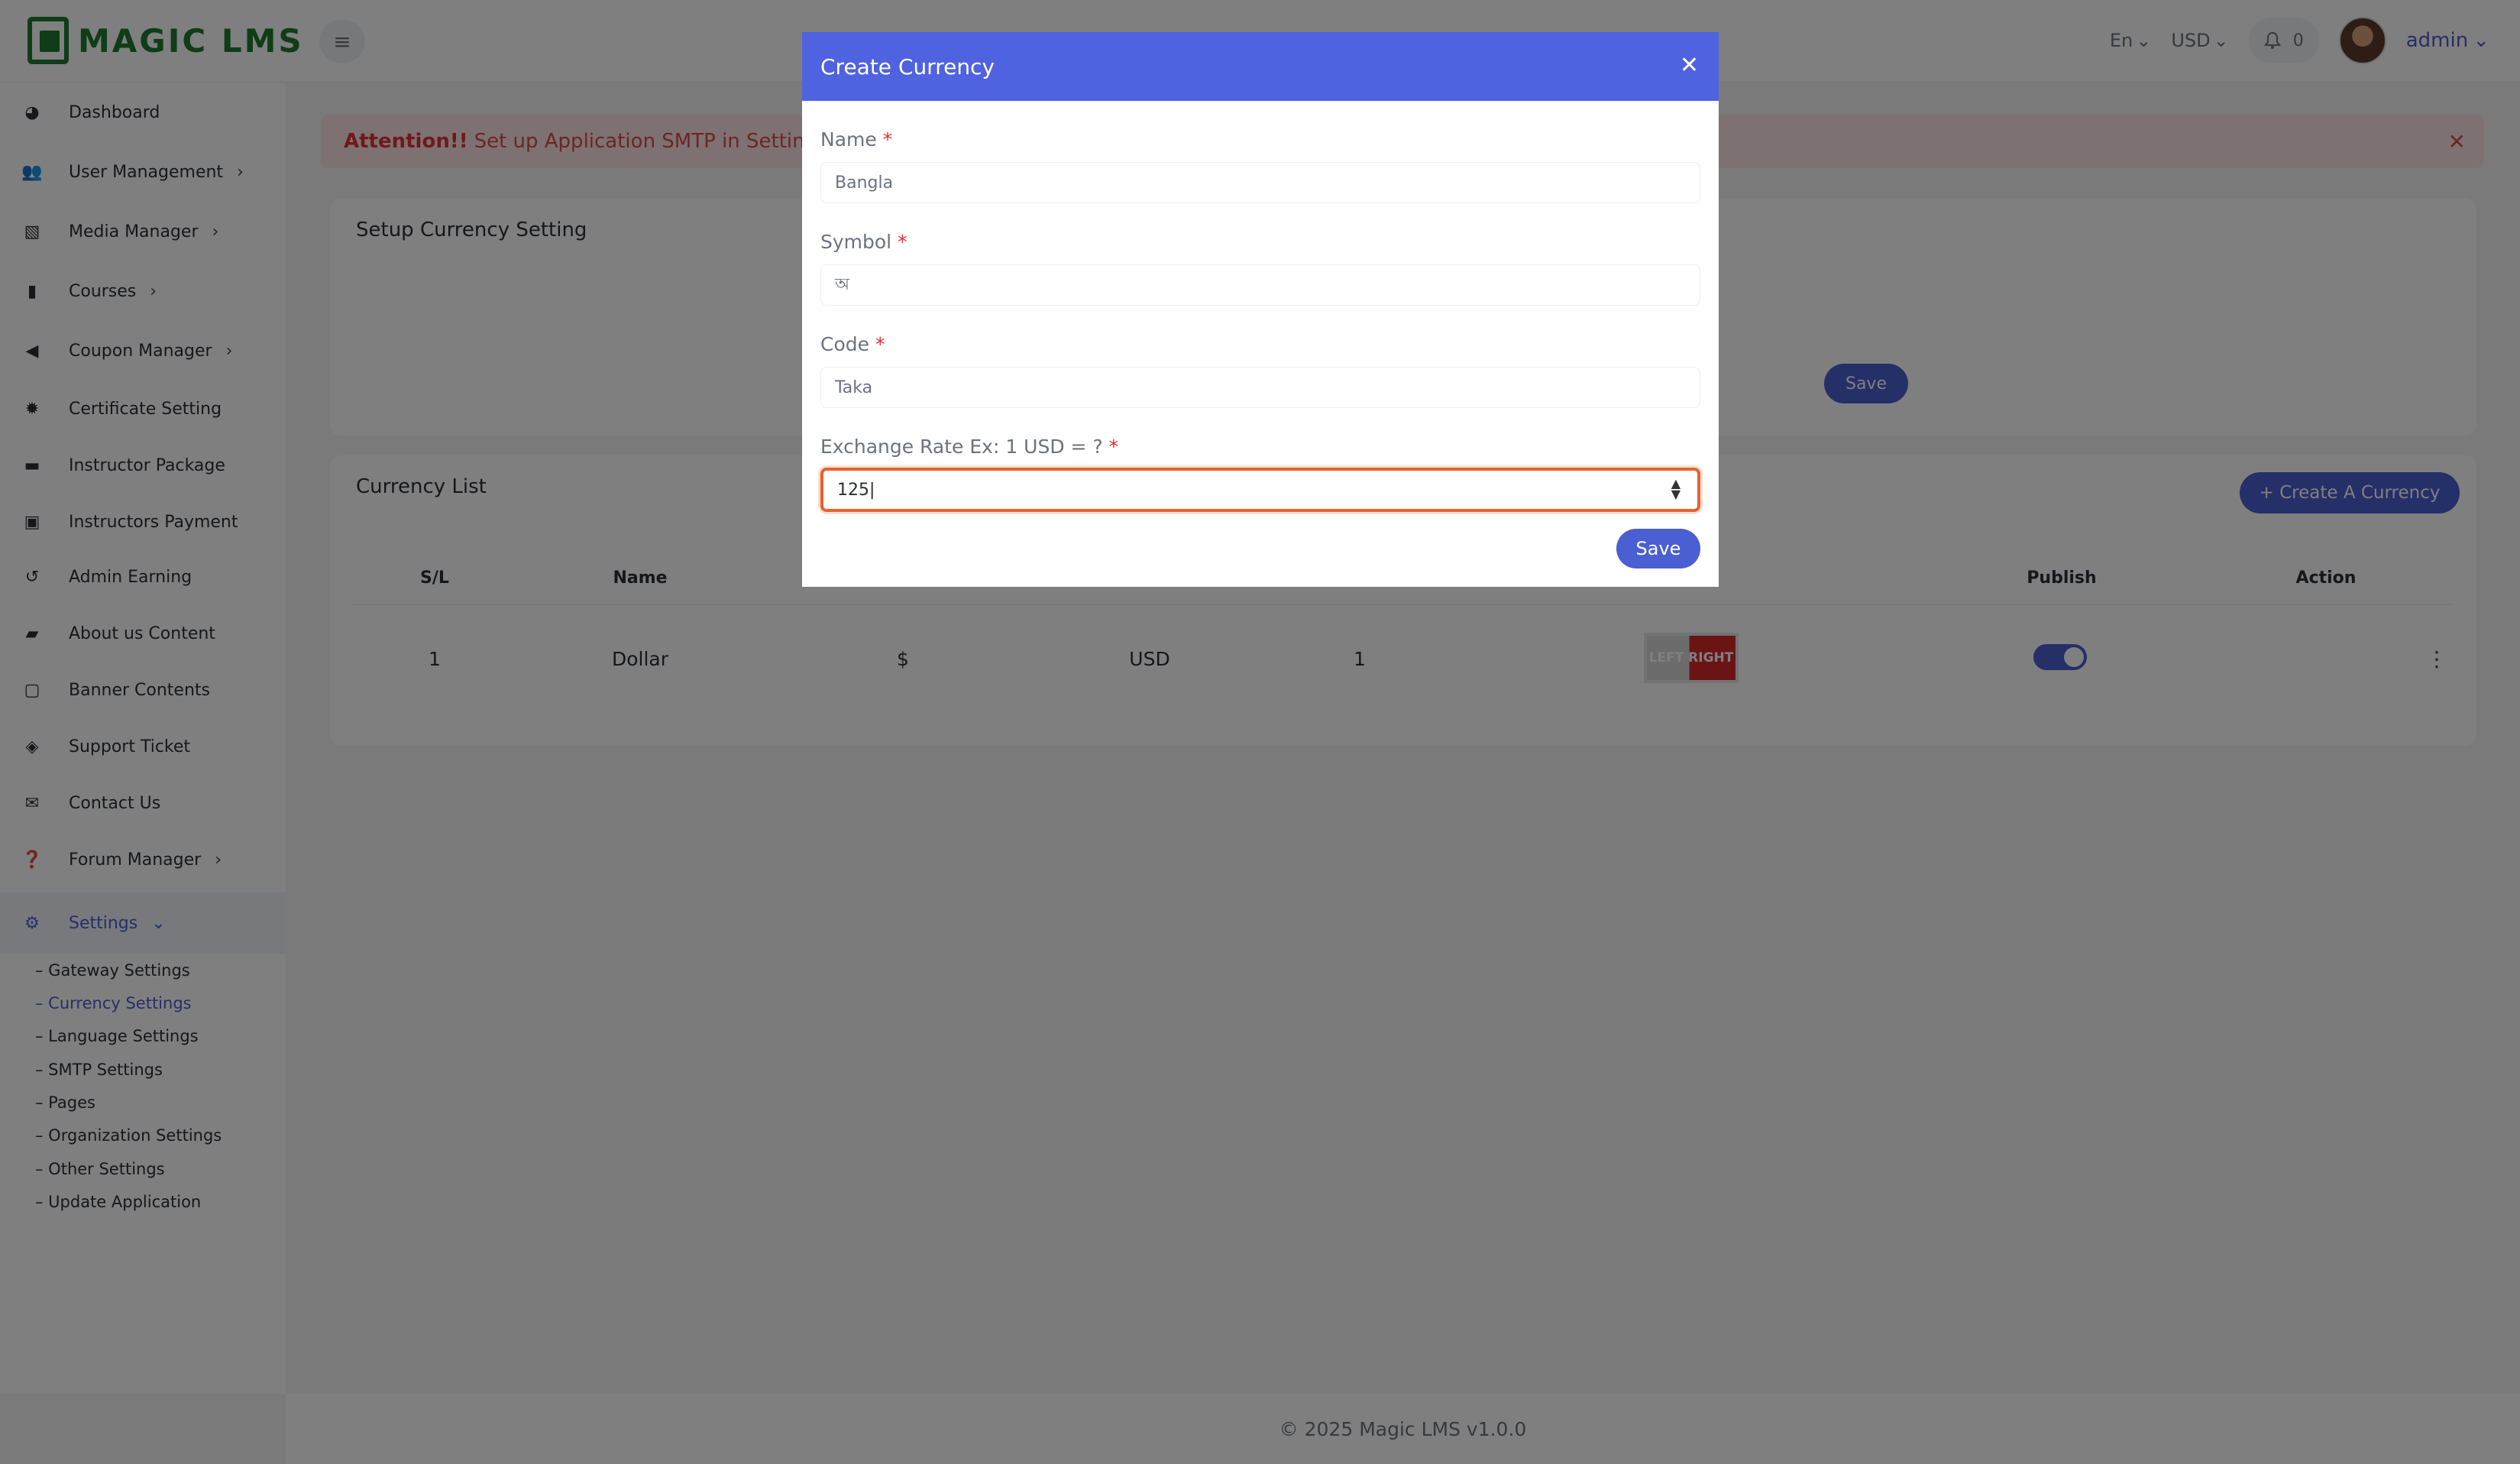 The width and height of the screenshot is (2520, 1464). What do you see at coordinates (1260, 182) in the screenshot?
I see `name-input: Bangla` at bounding box center [1260, 182].